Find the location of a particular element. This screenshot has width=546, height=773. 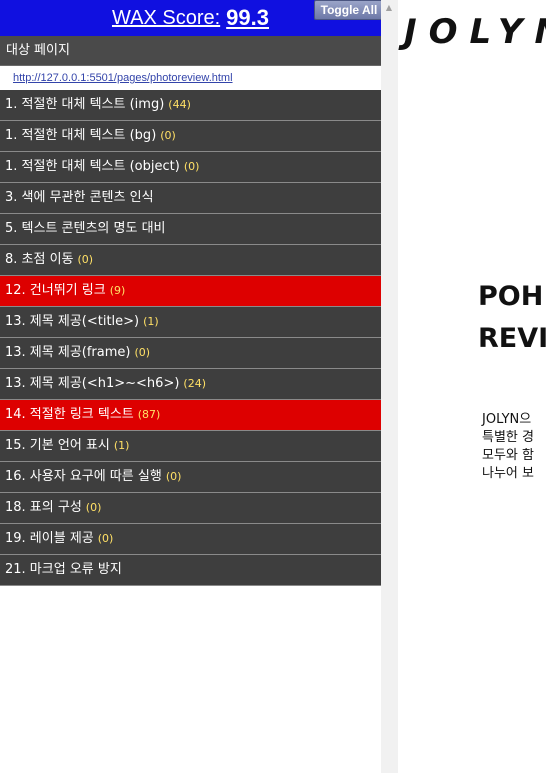

check-item: 5. 텍스트 콘텐츠의 명도 대비 is located at coordinates (190, 229).